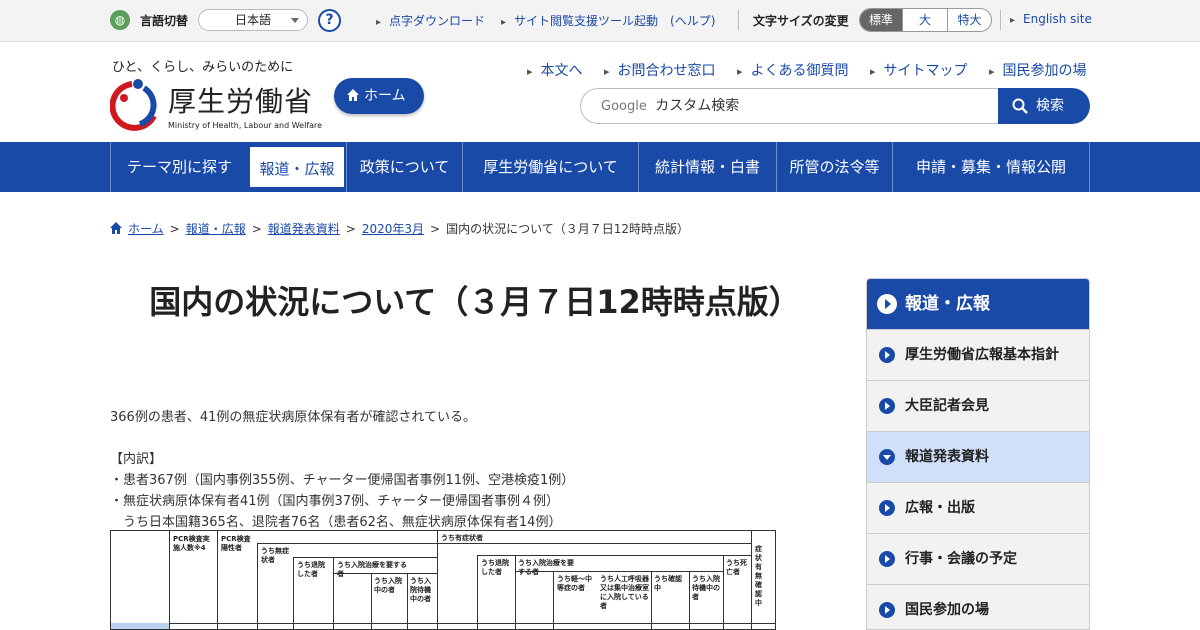  I want to click on sidebar-item-label: 広報・出版, so click(940, 508).